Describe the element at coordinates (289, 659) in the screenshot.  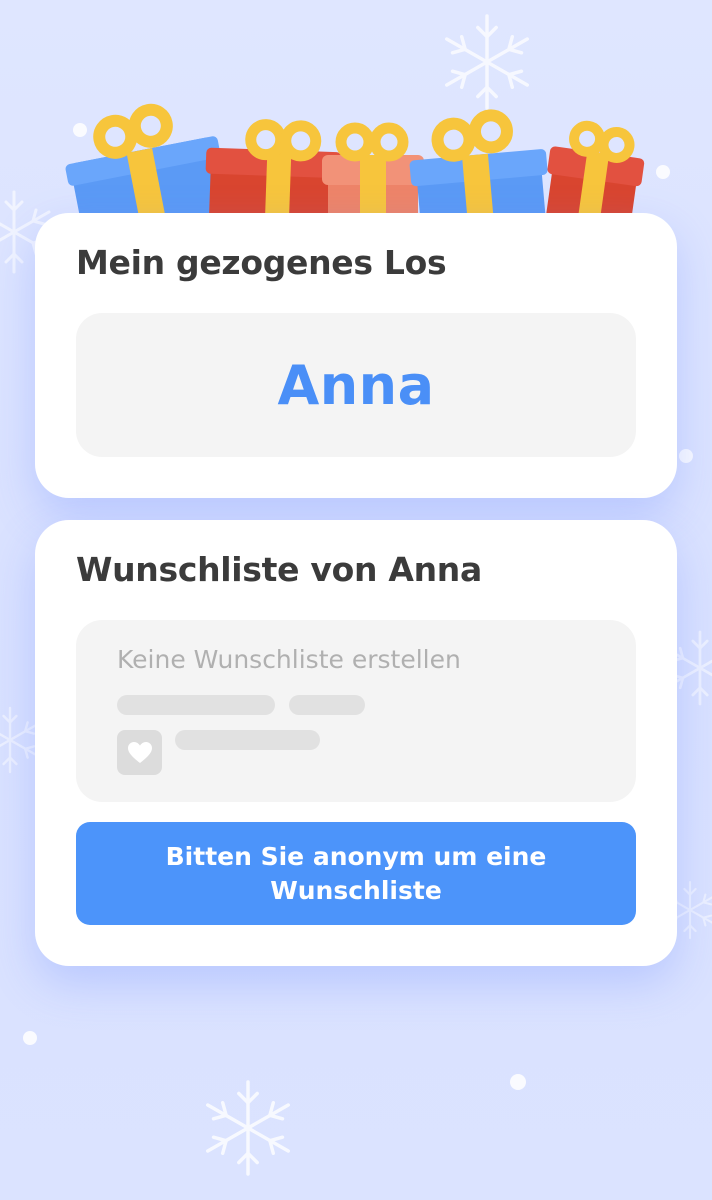
I see `wishlist-empty-text: Keine Wunschliste erstellen` at that location.